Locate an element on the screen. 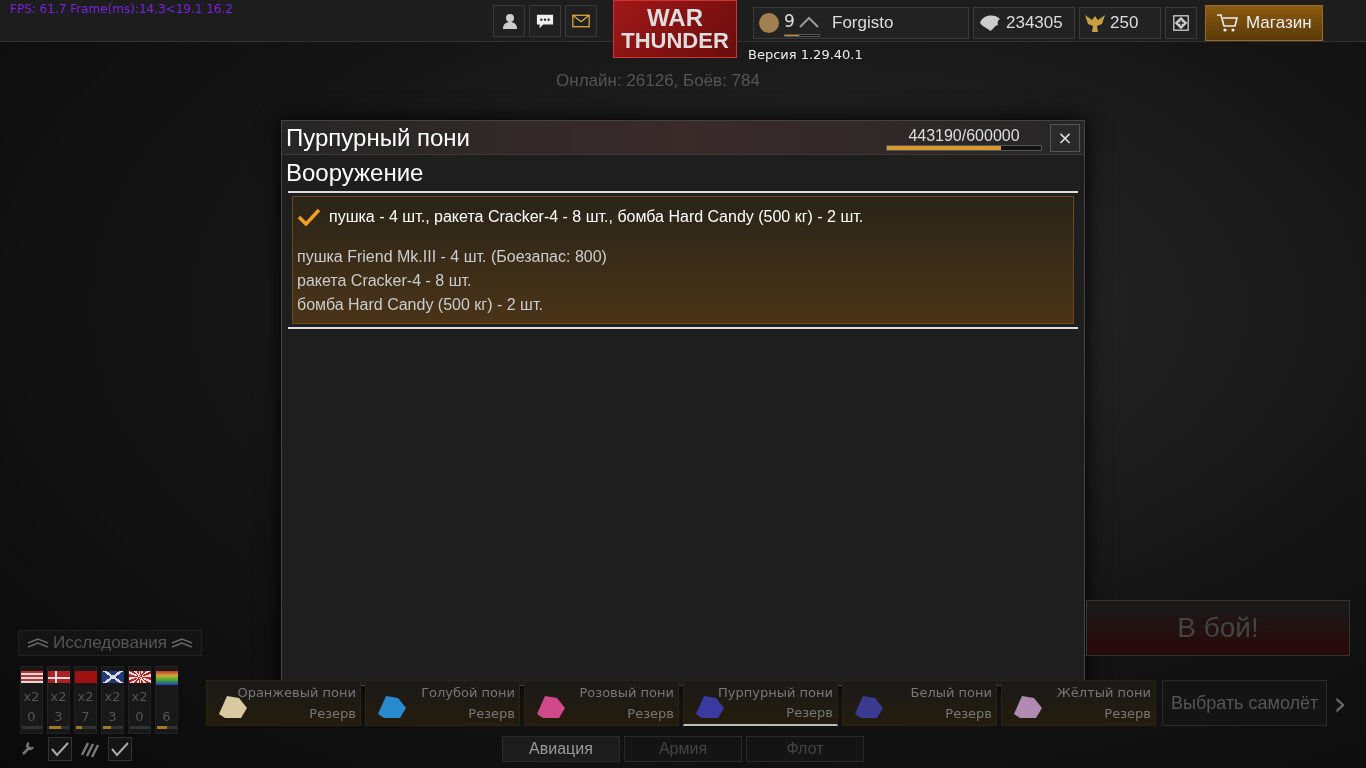 The image size is (1366, 768). lions-currency-panel: 234305 is located at coordinates (1024, 23).